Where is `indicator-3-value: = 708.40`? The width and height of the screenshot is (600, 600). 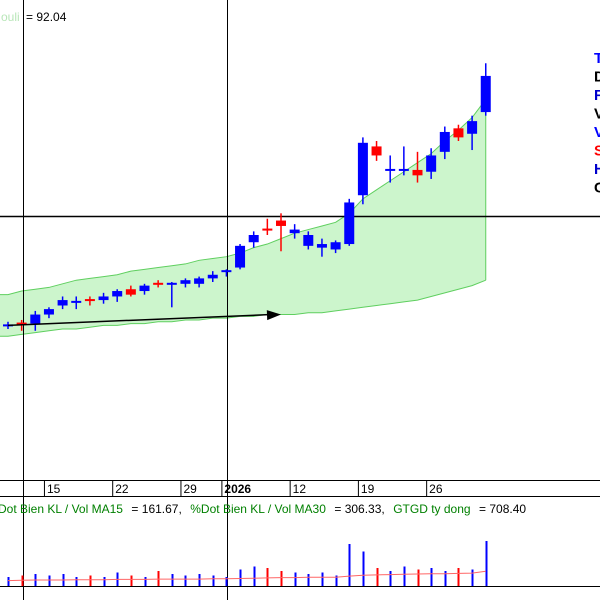 indicator-3-value: = 708.40 is located at coordinates (502, 509).